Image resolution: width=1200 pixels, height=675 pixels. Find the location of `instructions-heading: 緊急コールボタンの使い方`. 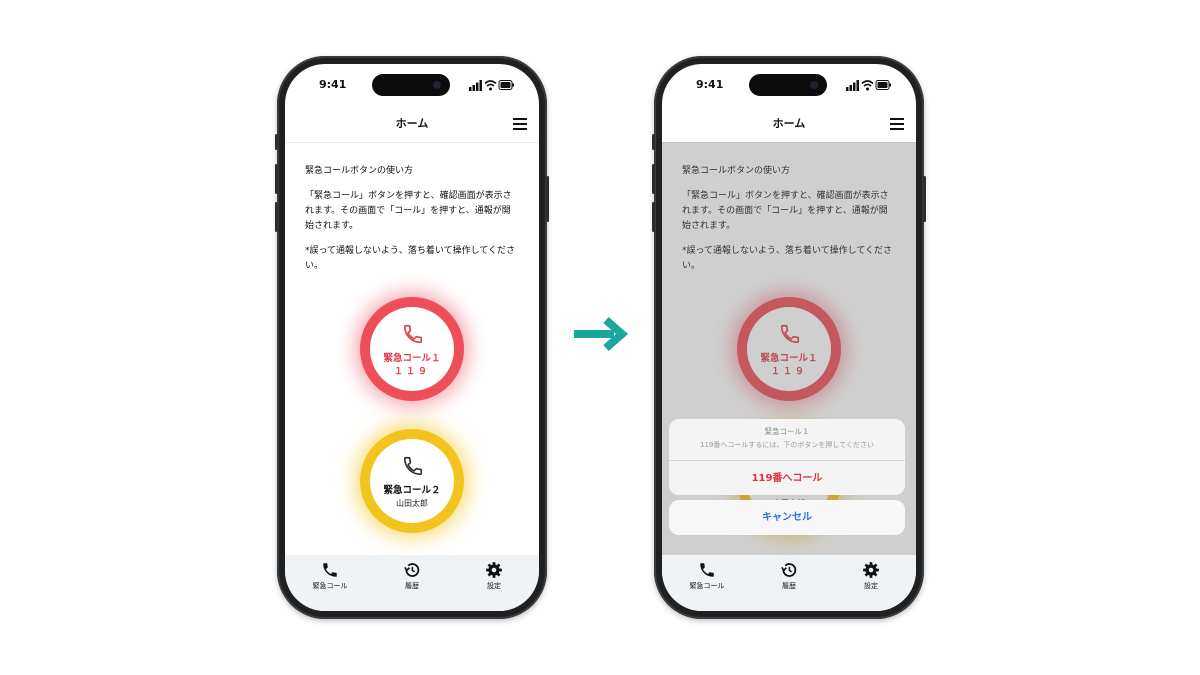

instructions-heading: 緊急コールボタンの使い方 is located at coordinates (359, 171).